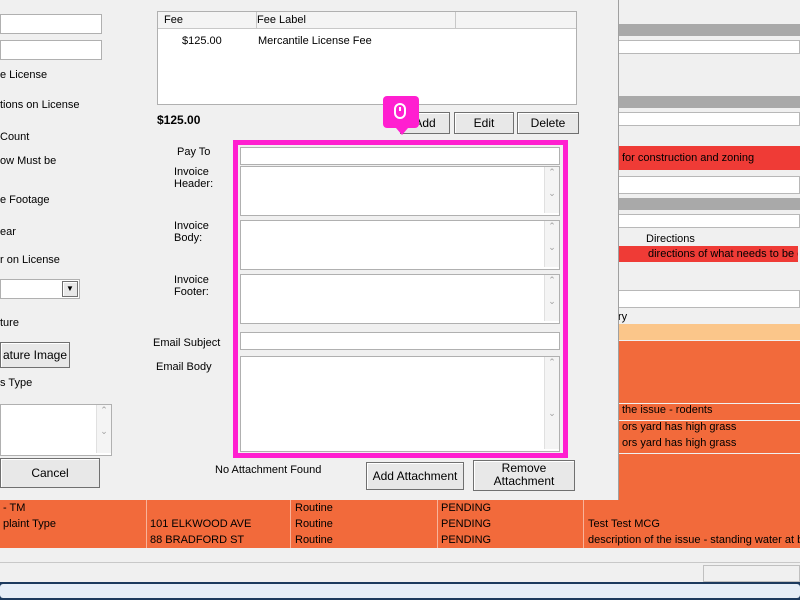 This screenshot has height=600, width=800. What do you see at coordinates (623, 317) in the screenshot?
I see `history-label: ry` at bounding box center [623, 317].